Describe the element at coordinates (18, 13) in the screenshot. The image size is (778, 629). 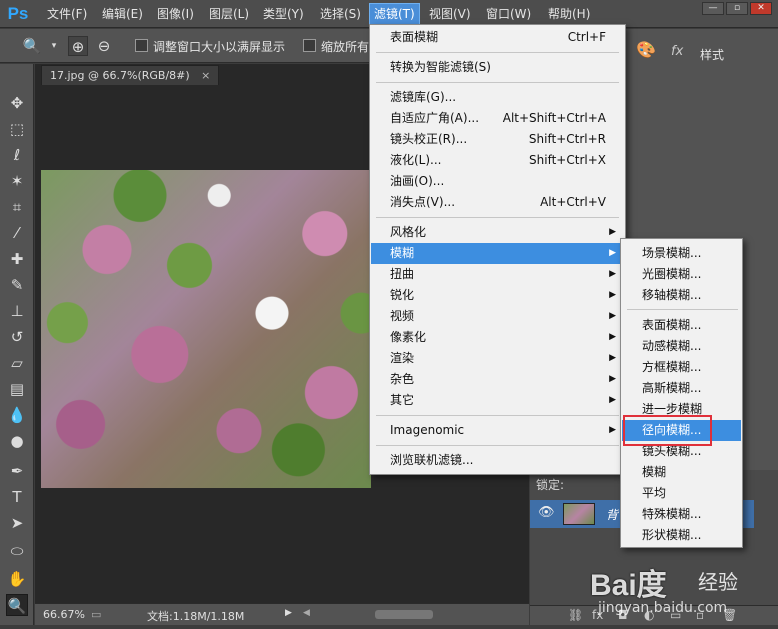
I see `photoshop-logo: Ps` at that location.